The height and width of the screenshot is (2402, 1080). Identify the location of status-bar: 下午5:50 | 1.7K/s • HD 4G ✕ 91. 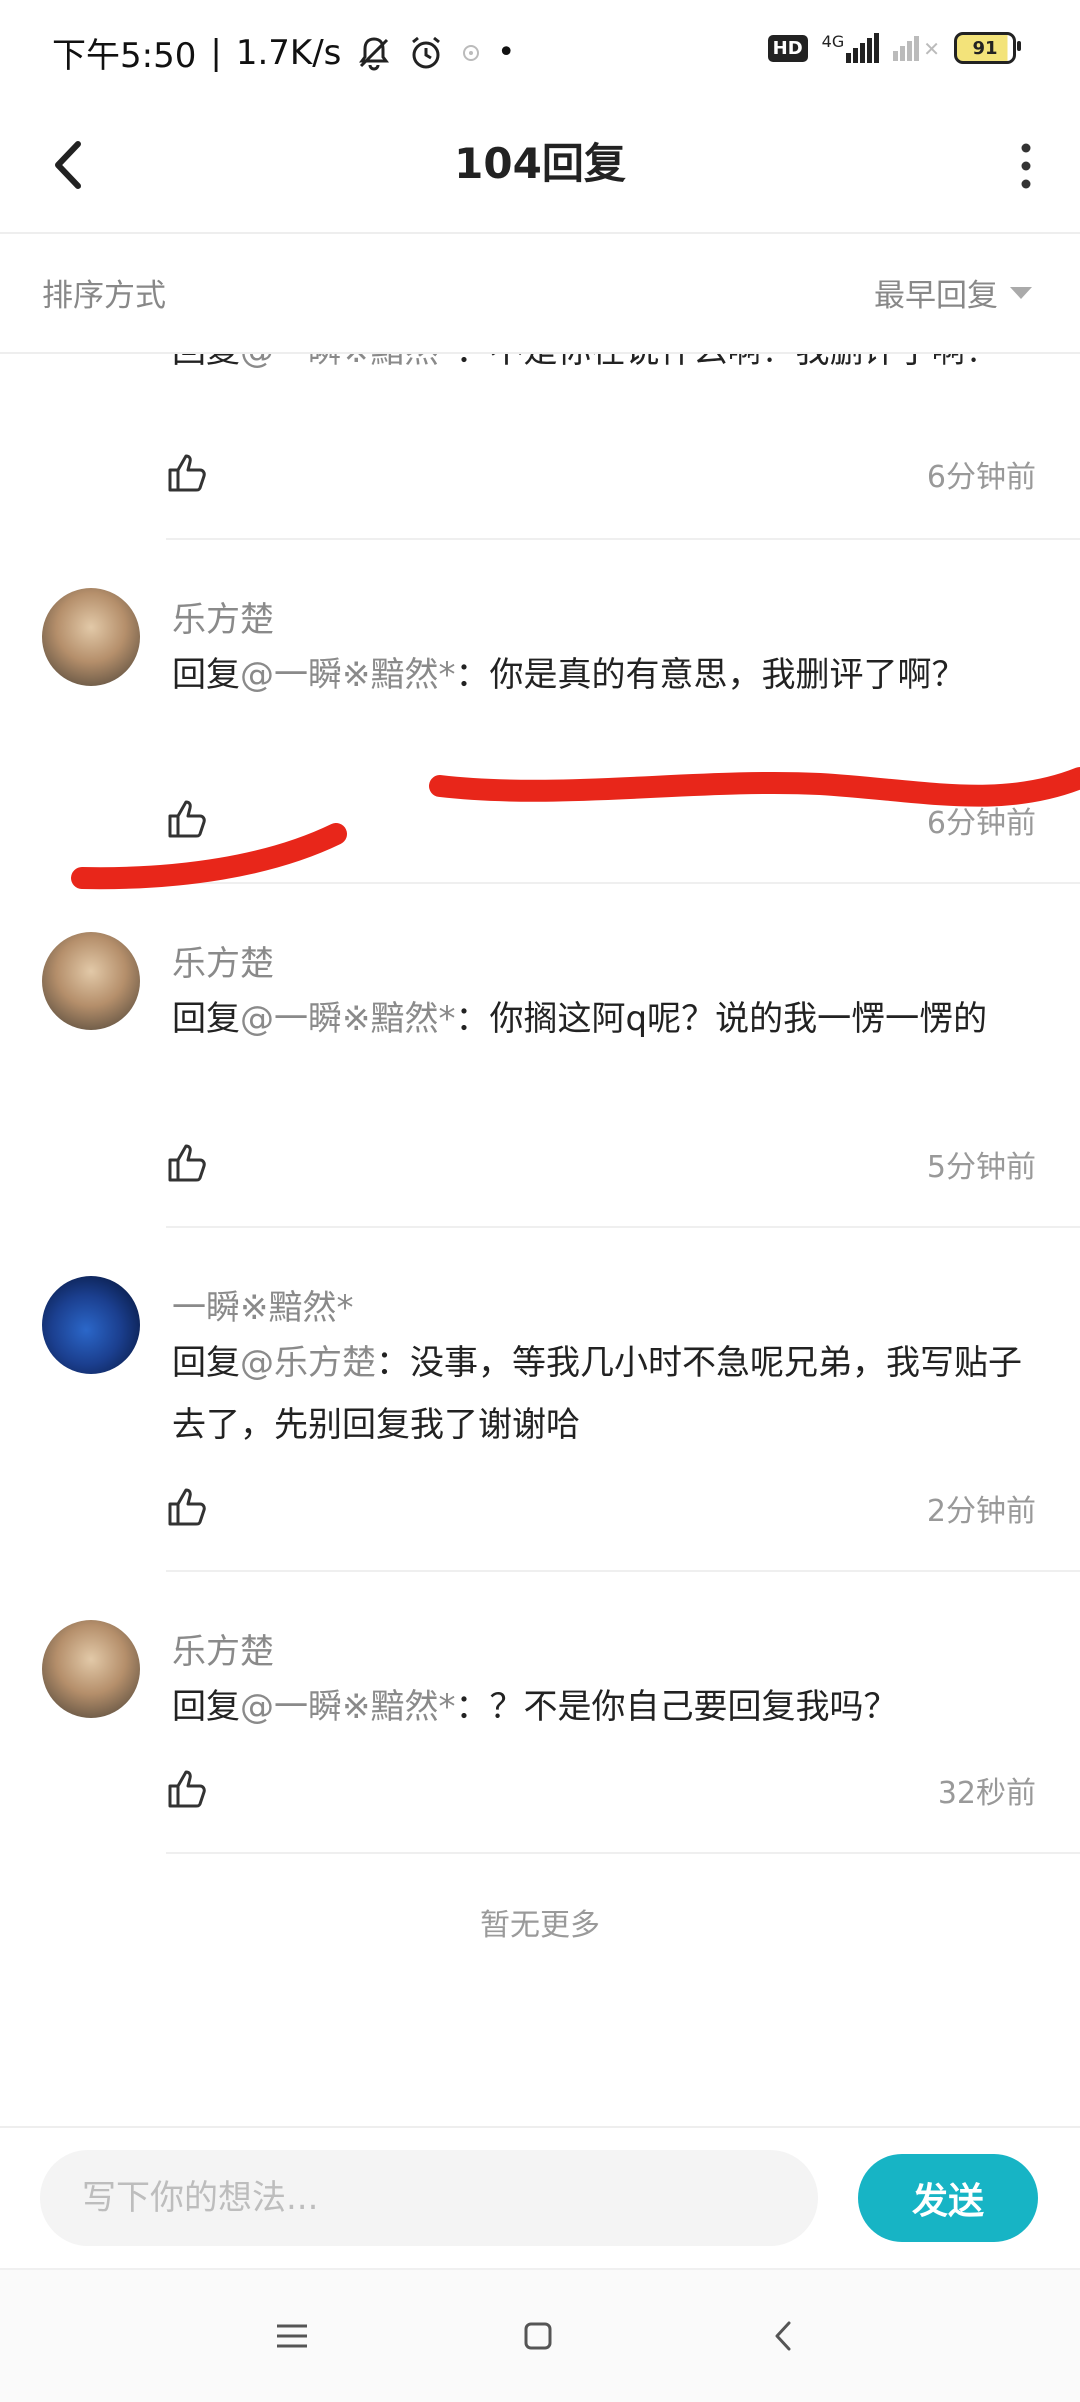
(540, 50).